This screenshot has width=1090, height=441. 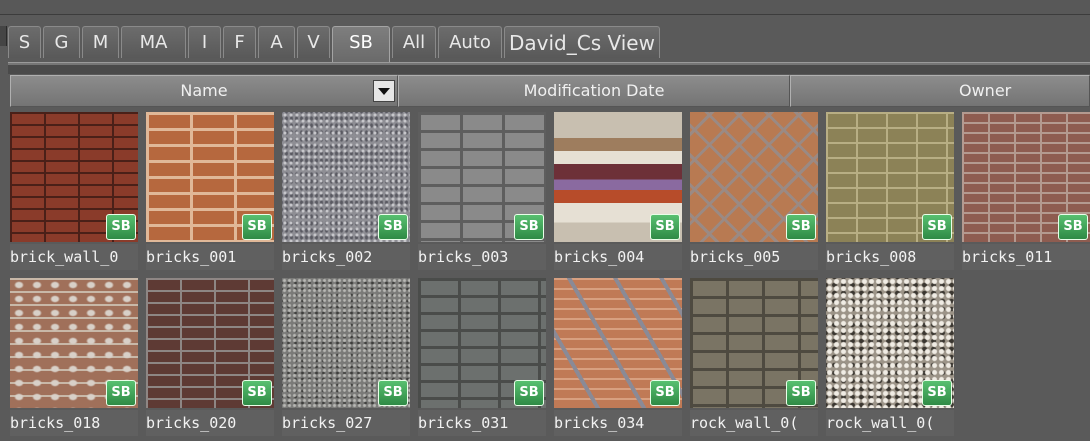 I want to click on asset-item: SB bricks_020, so click(x=210, y=357).